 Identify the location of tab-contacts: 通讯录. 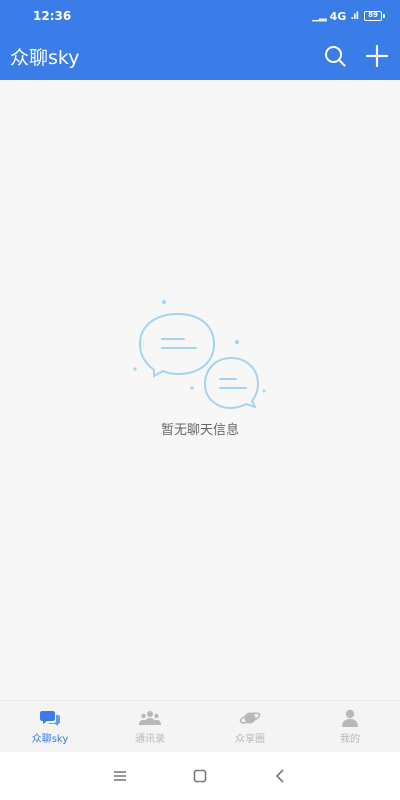
(150, 726).